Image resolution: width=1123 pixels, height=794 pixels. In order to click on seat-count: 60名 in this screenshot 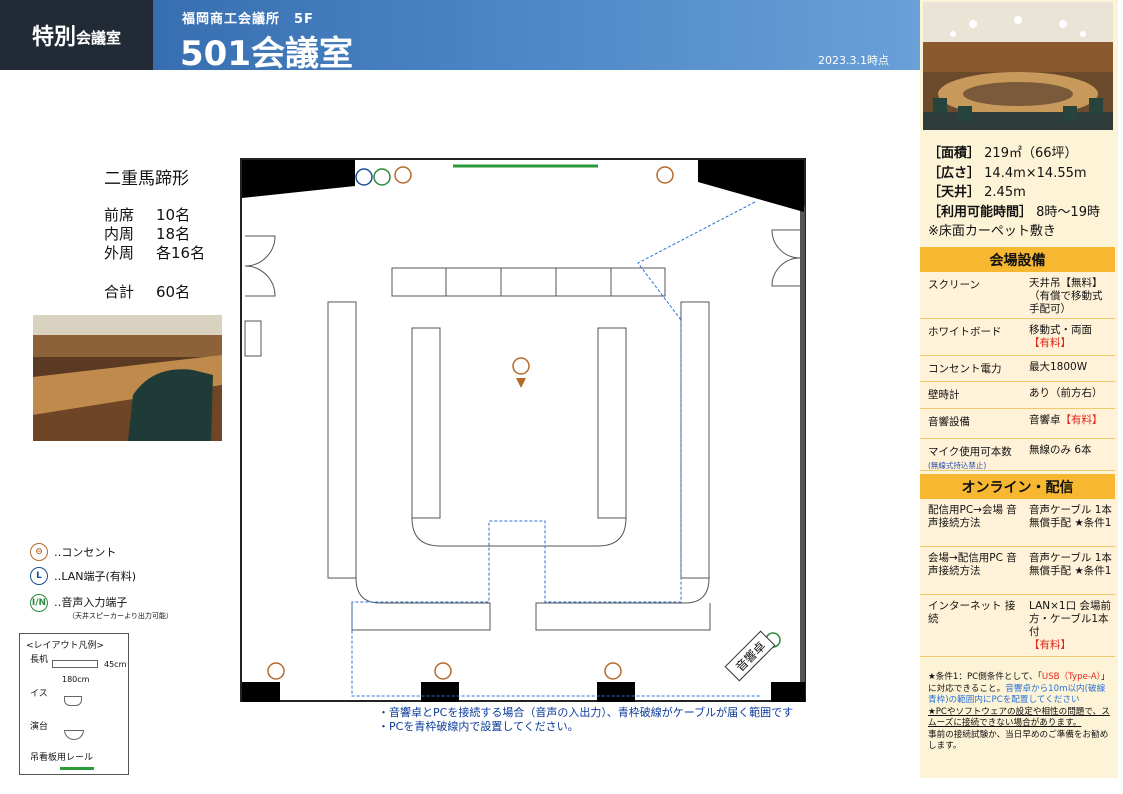, I will do `click(173, 292)`.